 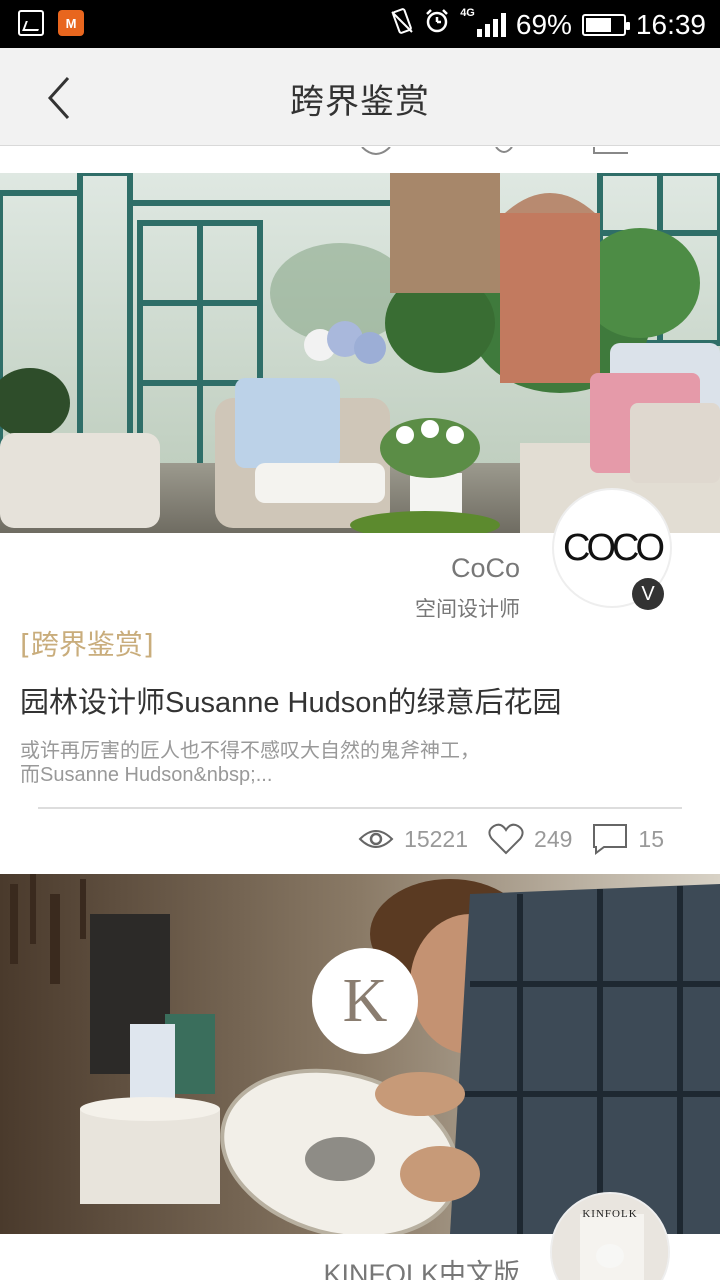 I want to click on alarm-icon, so click(x=437, y=24).